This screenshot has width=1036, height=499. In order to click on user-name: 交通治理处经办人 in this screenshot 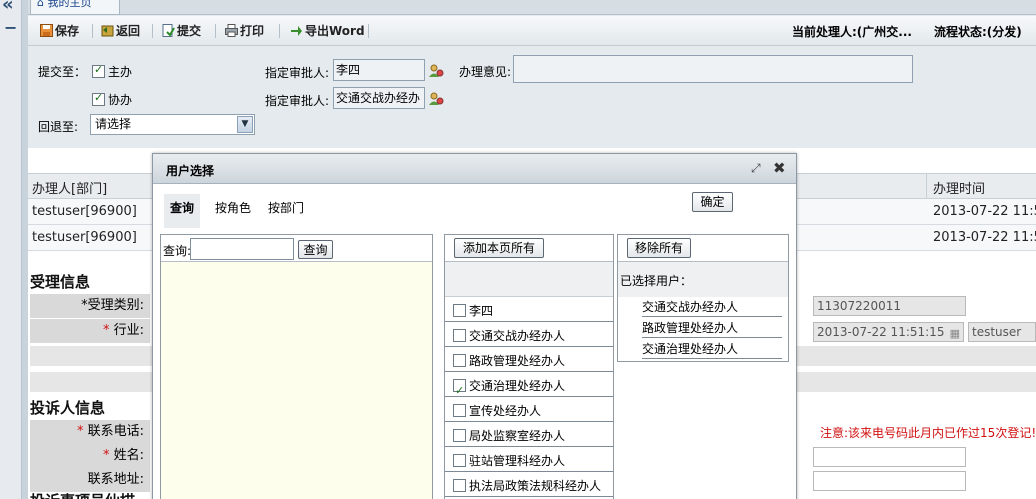, I will do `click(517, 386)`.